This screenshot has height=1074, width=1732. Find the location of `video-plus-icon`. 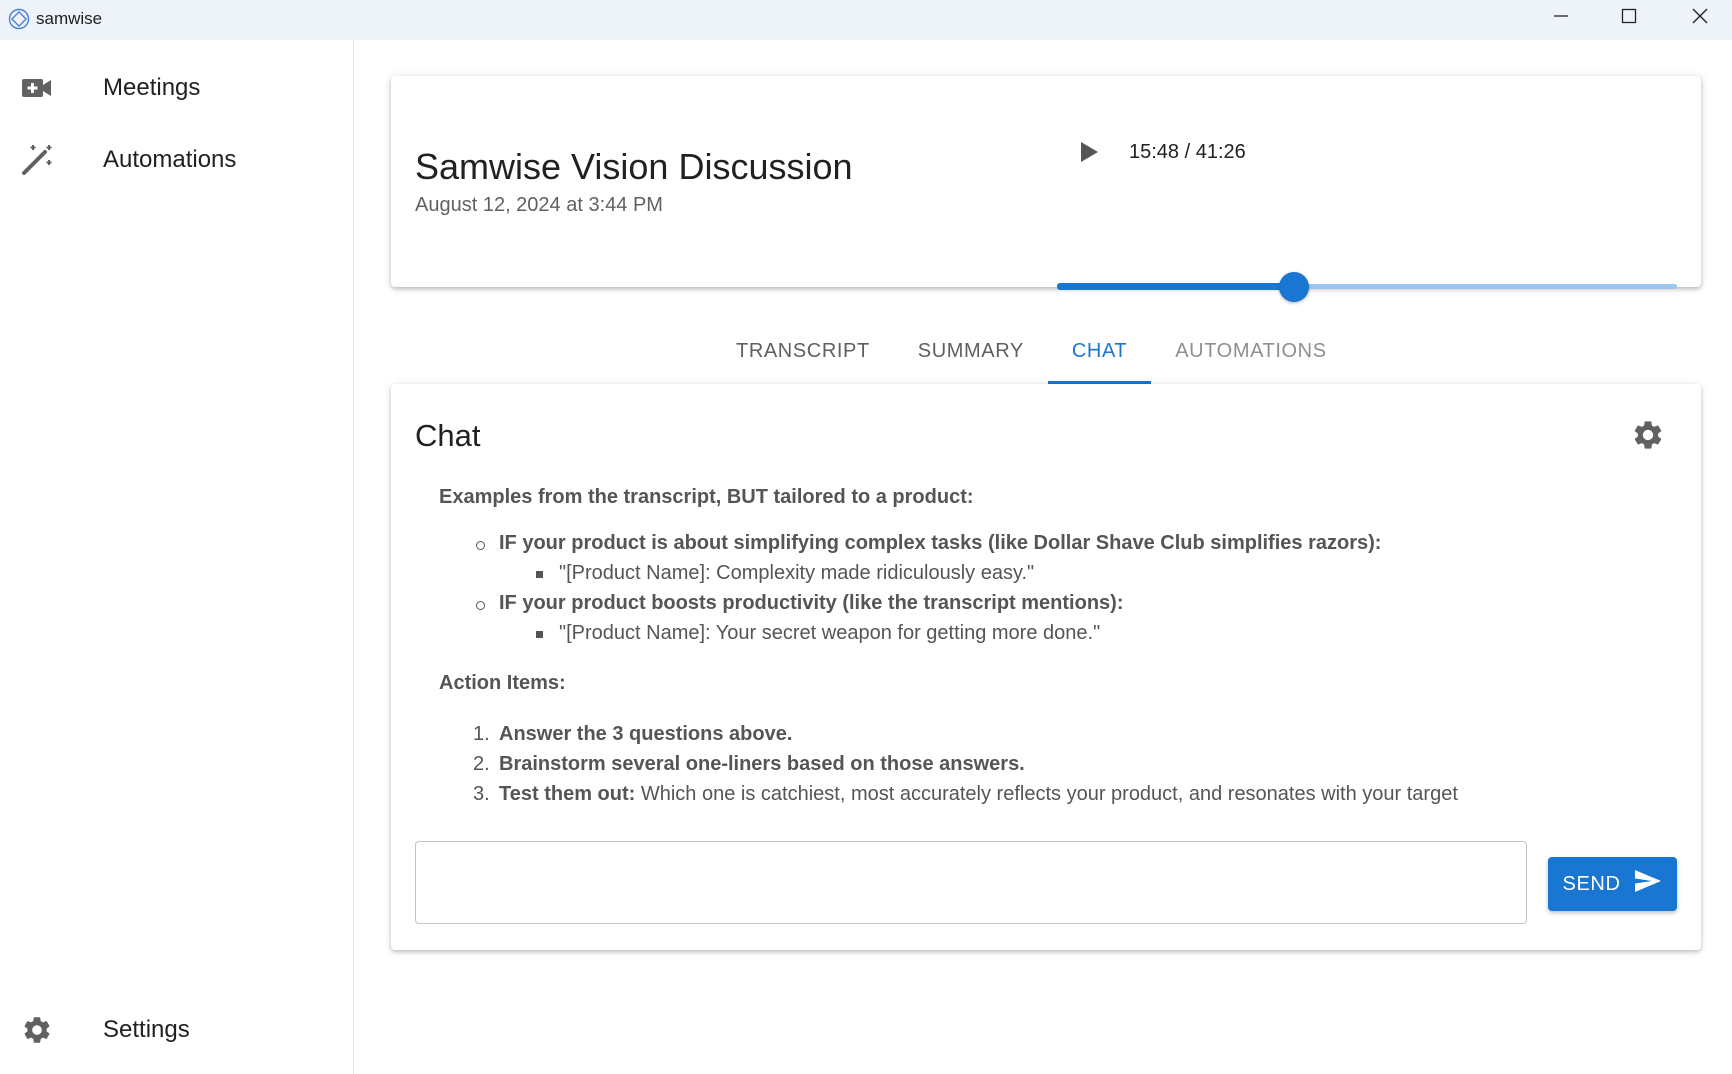

video-plus-icon is located at coordinates (37, 88).